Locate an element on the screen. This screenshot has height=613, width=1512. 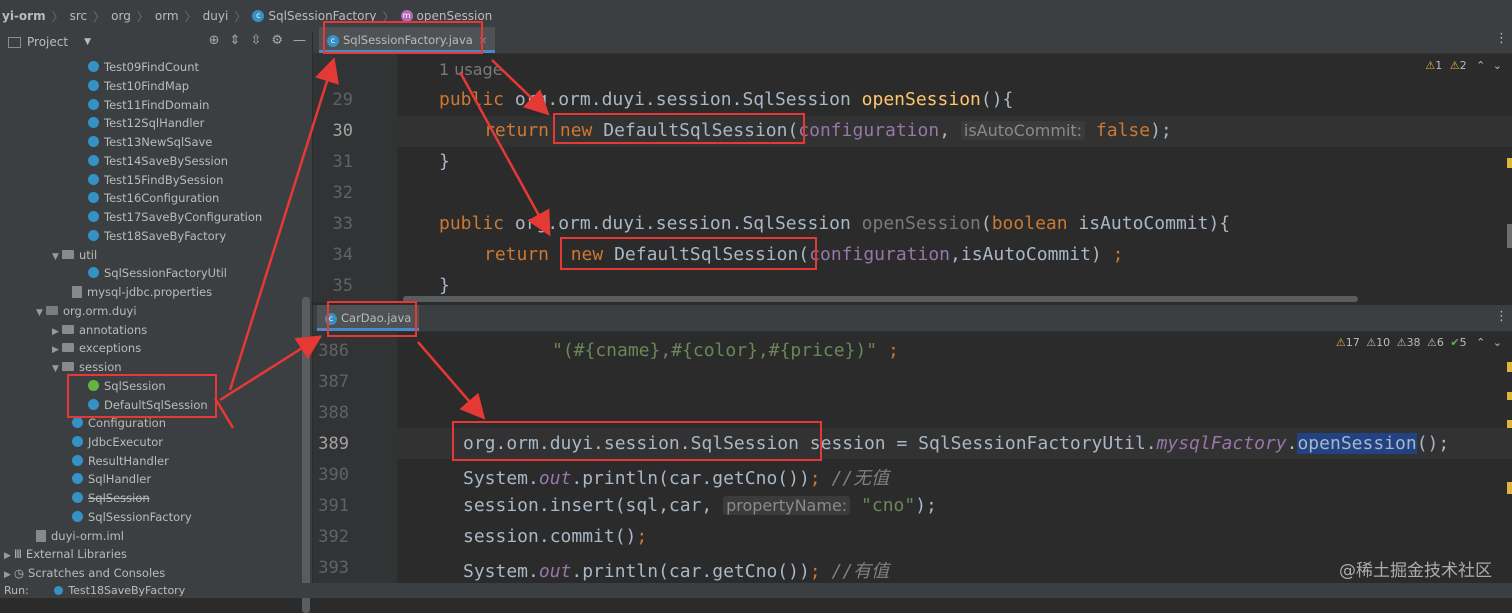
annotation-arrows is located at coordinates (382, 243).